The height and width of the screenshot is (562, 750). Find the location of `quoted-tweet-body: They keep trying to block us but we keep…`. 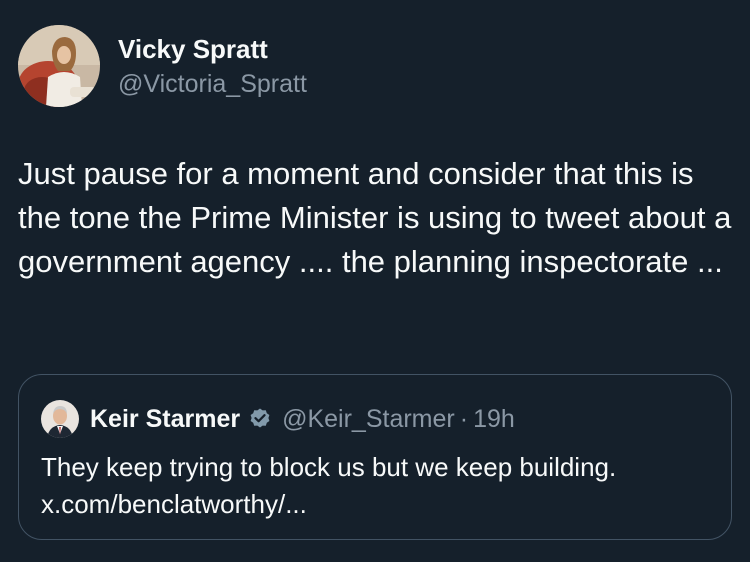

quoted-tweet-body: They keep trying to block us but we keep… is located at coordinates (329, 467).